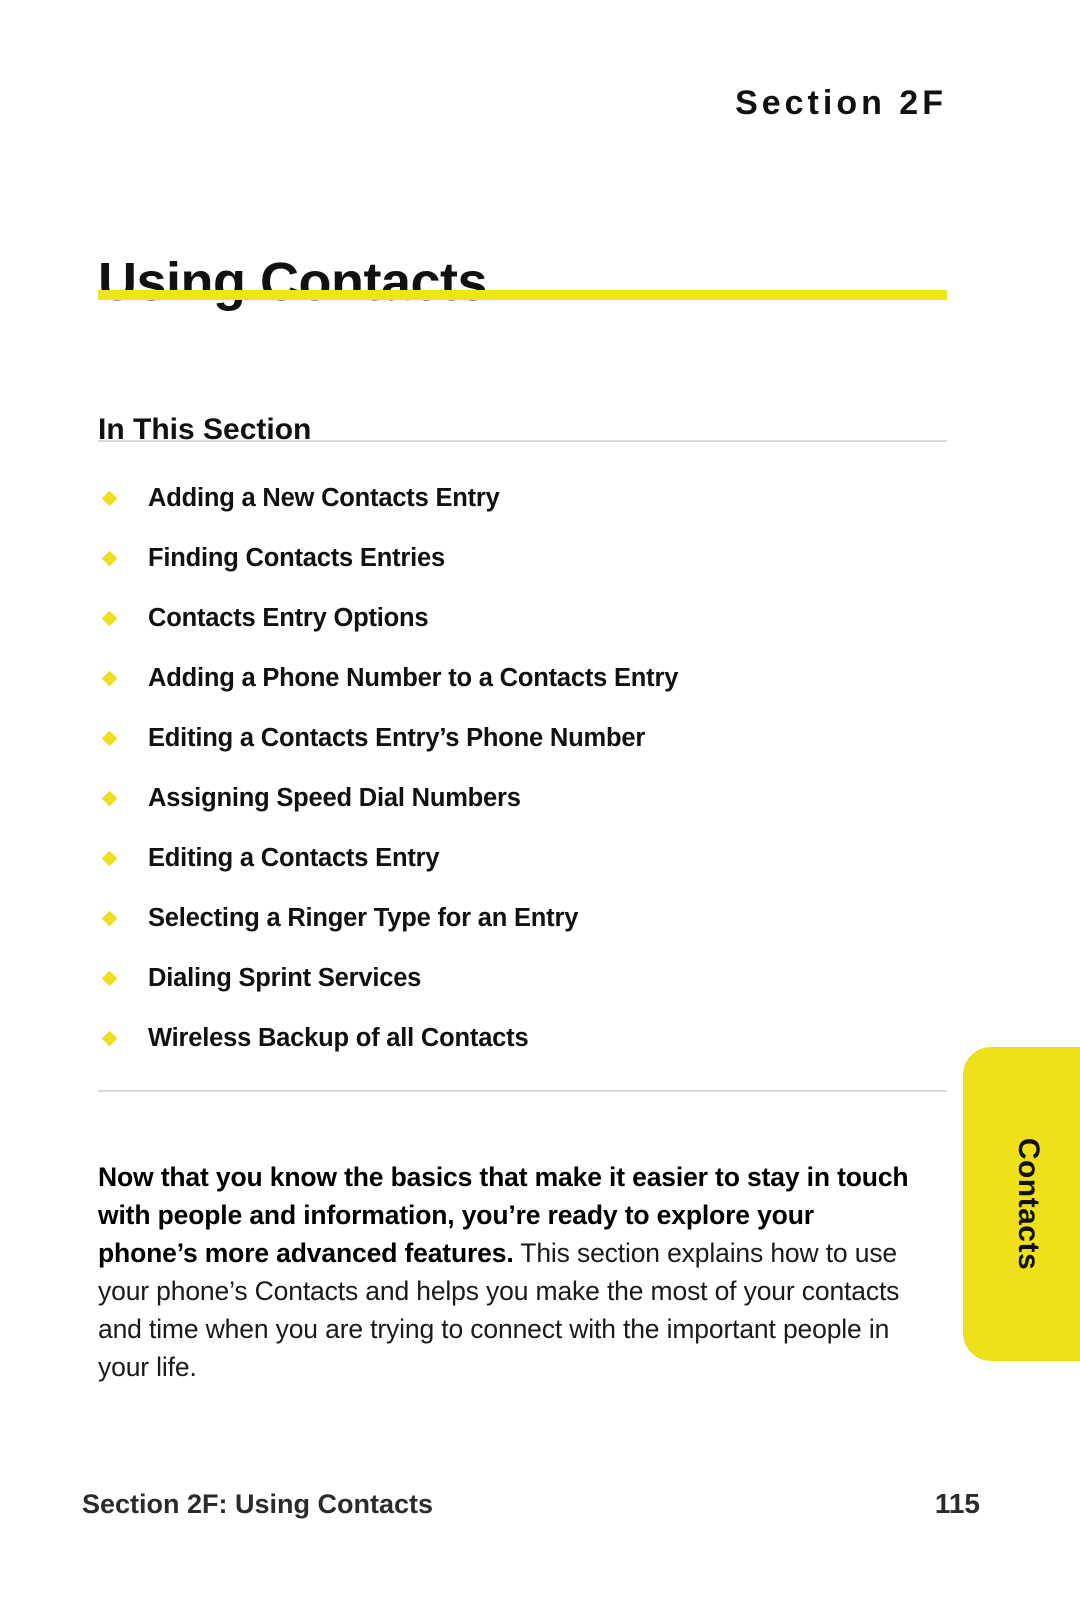 Image resolution: width=1080 pixels, height=1620 pixels. I want to click on list-item-label: Assigning Speed Dial Numbers, so click(334, 797).